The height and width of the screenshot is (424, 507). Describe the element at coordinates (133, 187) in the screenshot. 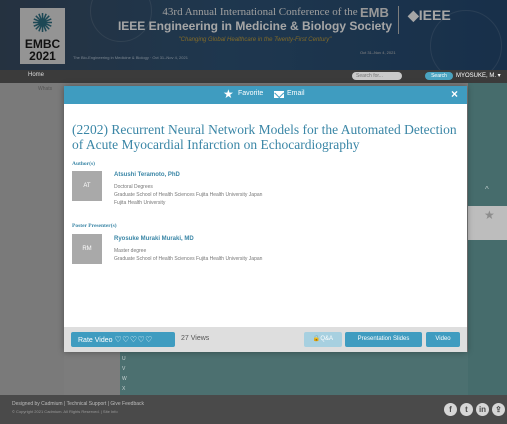

I see `author-degree: Doctoral Degrees` at that location.